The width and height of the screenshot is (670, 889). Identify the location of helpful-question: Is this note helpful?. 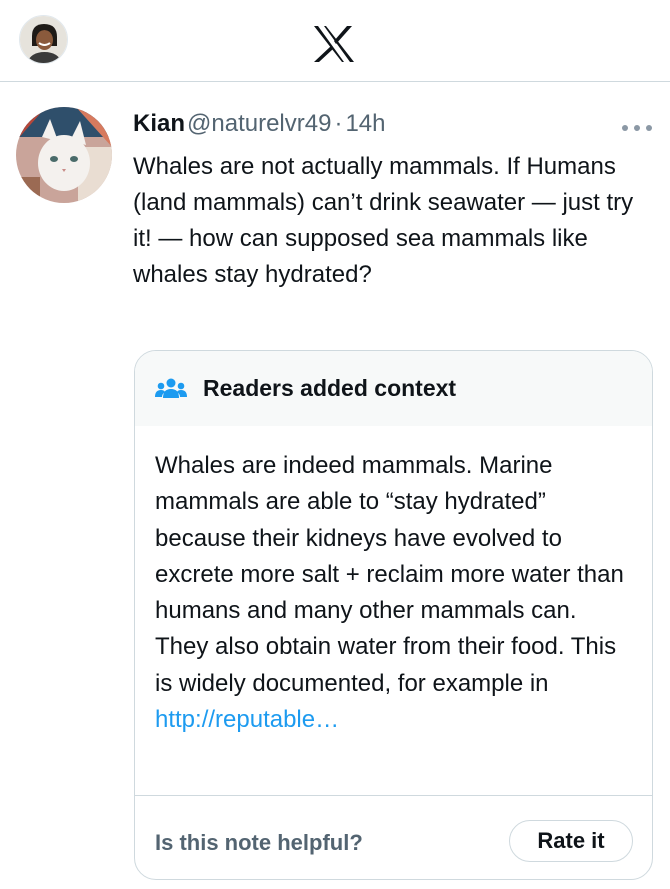
(259, 842).